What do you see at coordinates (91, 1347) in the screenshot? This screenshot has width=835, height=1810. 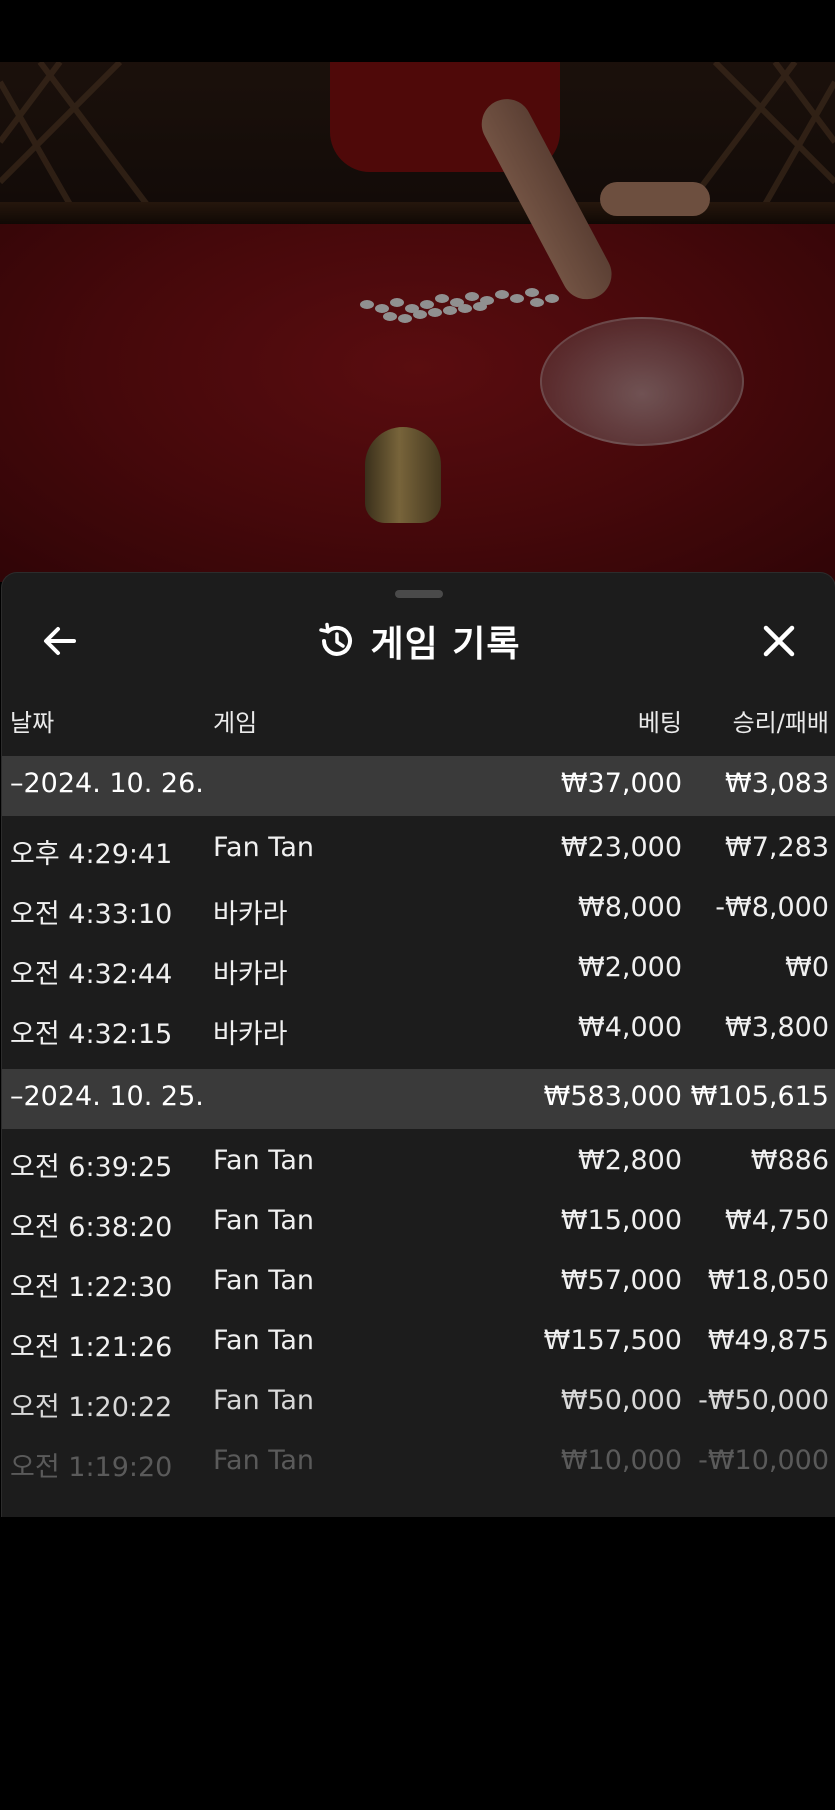 I see `row-time: 오전 1:21:26` at bounding box center [91, 1347].